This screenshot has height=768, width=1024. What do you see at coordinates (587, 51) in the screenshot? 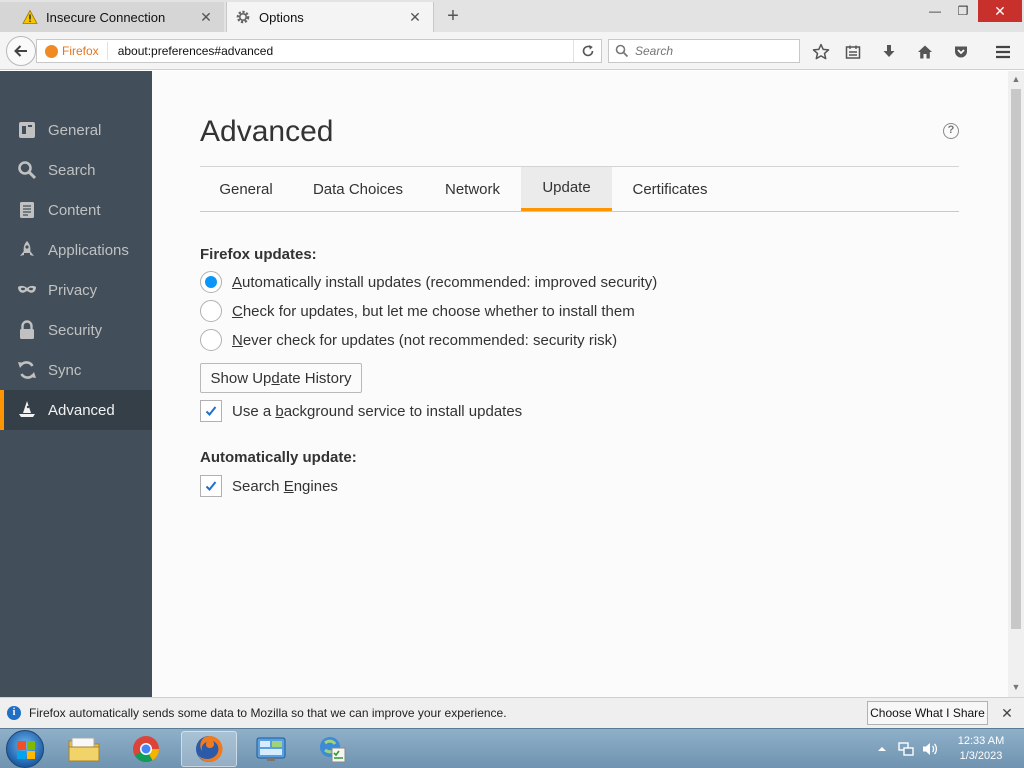
I see `reload-icon` at bounding box center [587, 51].